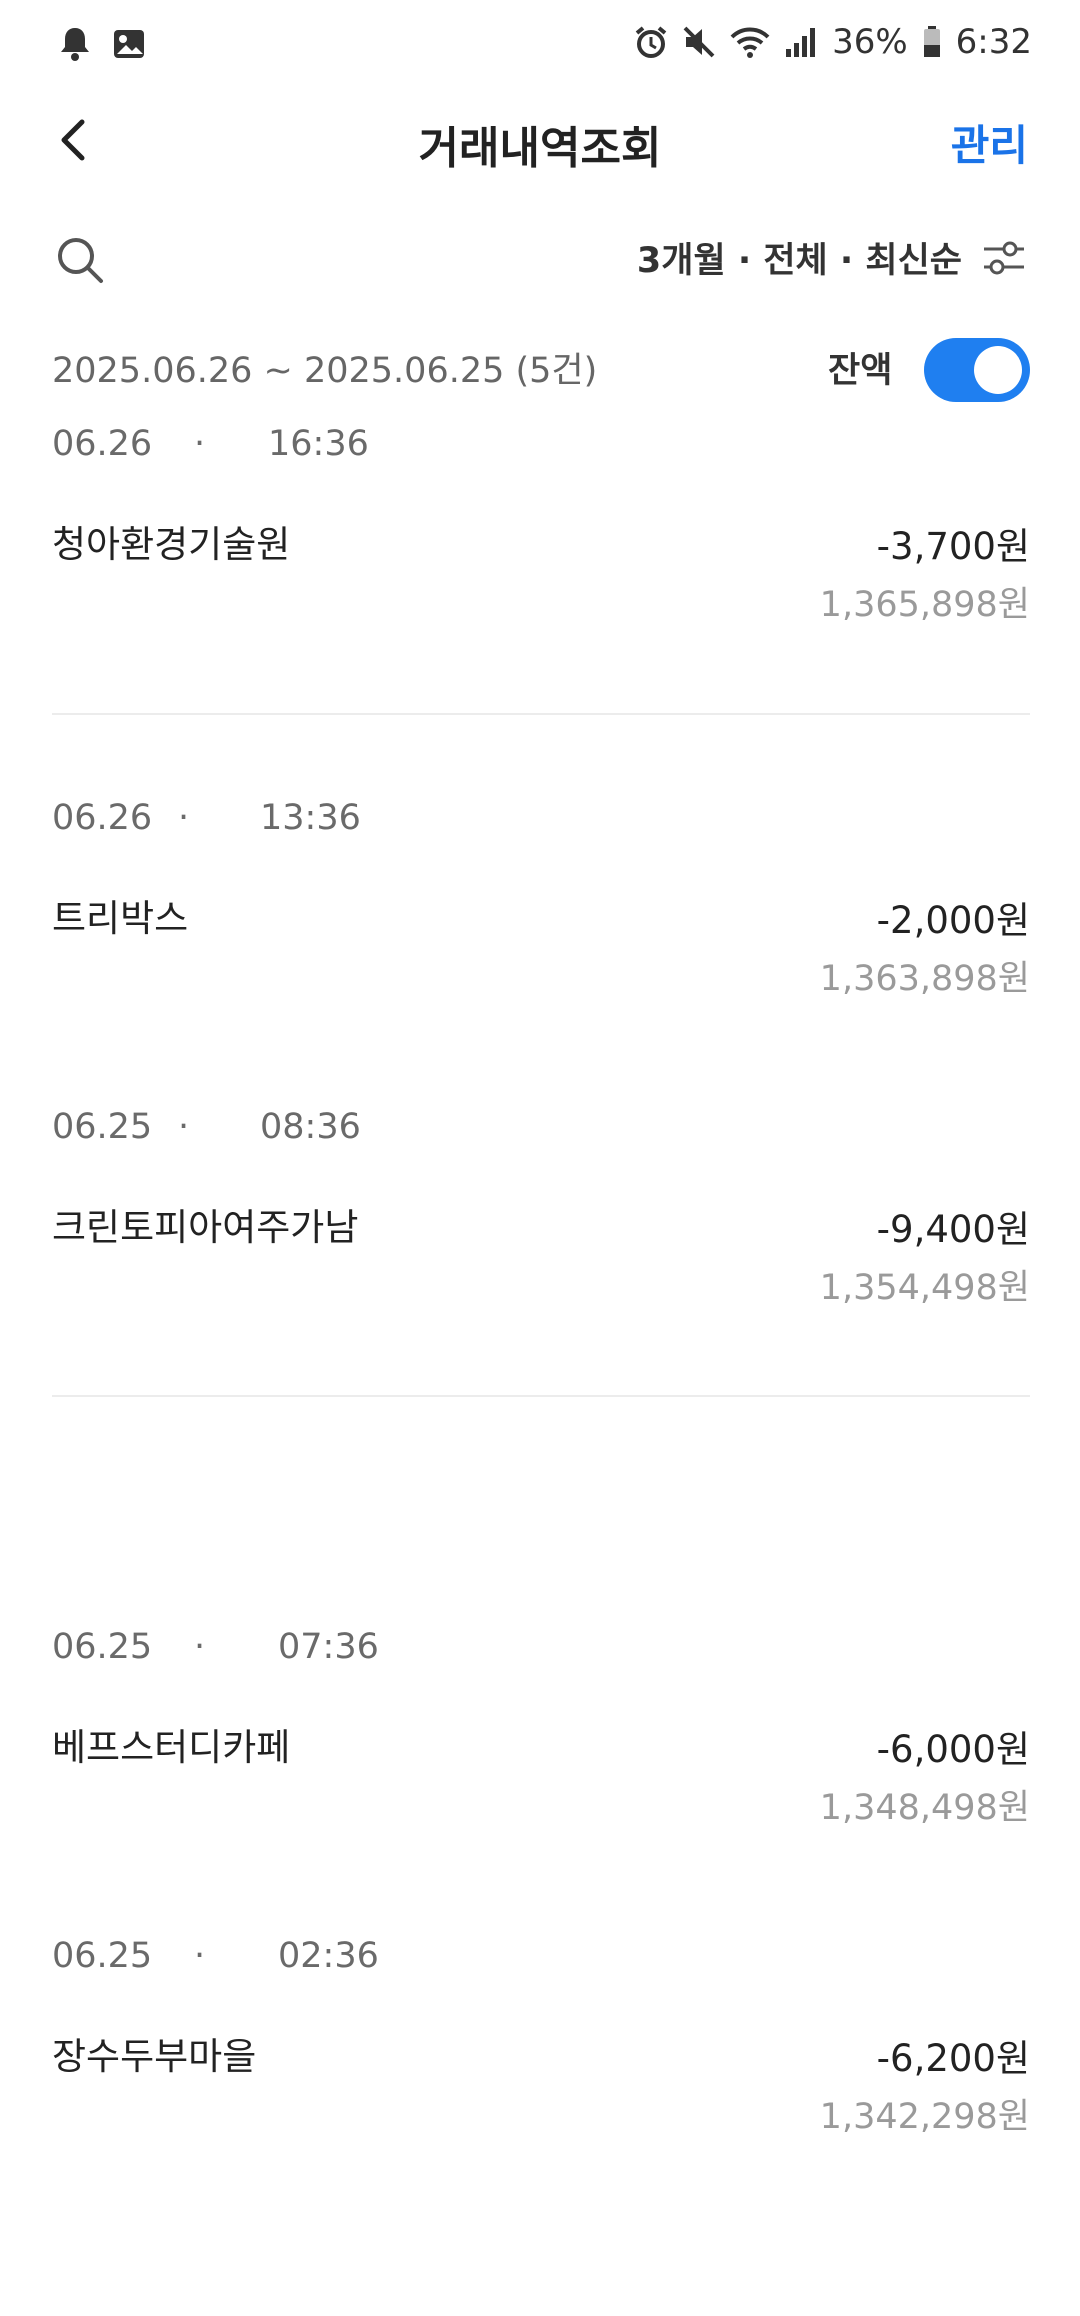  Describe the element at coordinates (651, 42) in the screenshot. I see `alarm-icon` at that location.